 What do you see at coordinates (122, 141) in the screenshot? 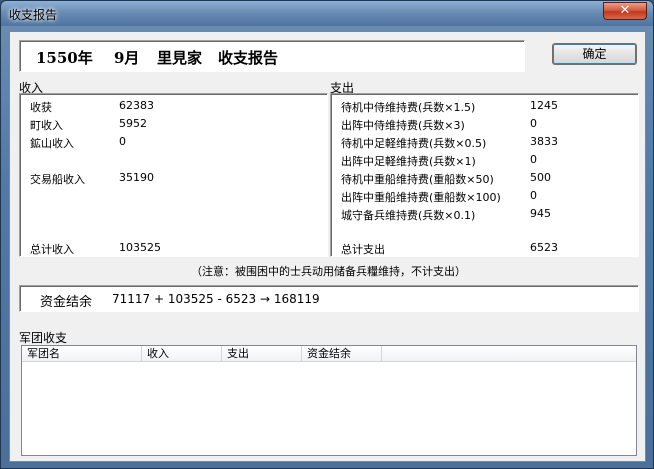
I see `income-item-value: 0` at bounding box center [122, 141].